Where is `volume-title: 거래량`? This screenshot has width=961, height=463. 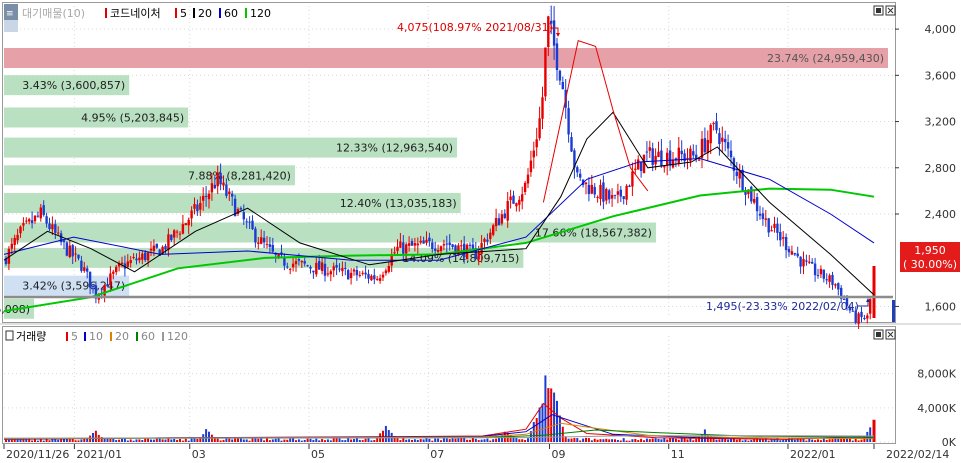 volume-title: 거래량 is located at coordinates (31, 336).